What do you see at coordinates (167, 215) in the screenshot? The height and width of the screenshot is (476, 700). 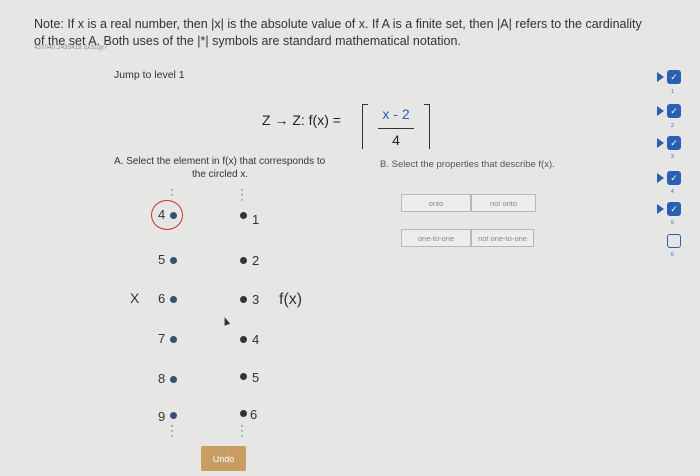 I see `circled-element-ring` at bounding box center [167, 215].